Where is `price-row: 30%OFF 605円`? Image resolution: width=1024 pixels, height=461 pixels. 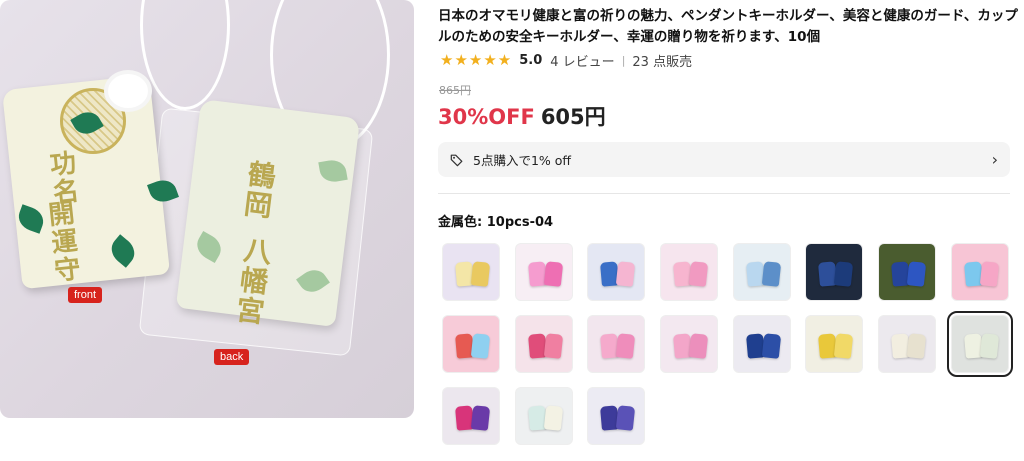 price-row: 30%OFF 605円 is located at coordinates (522, 116).